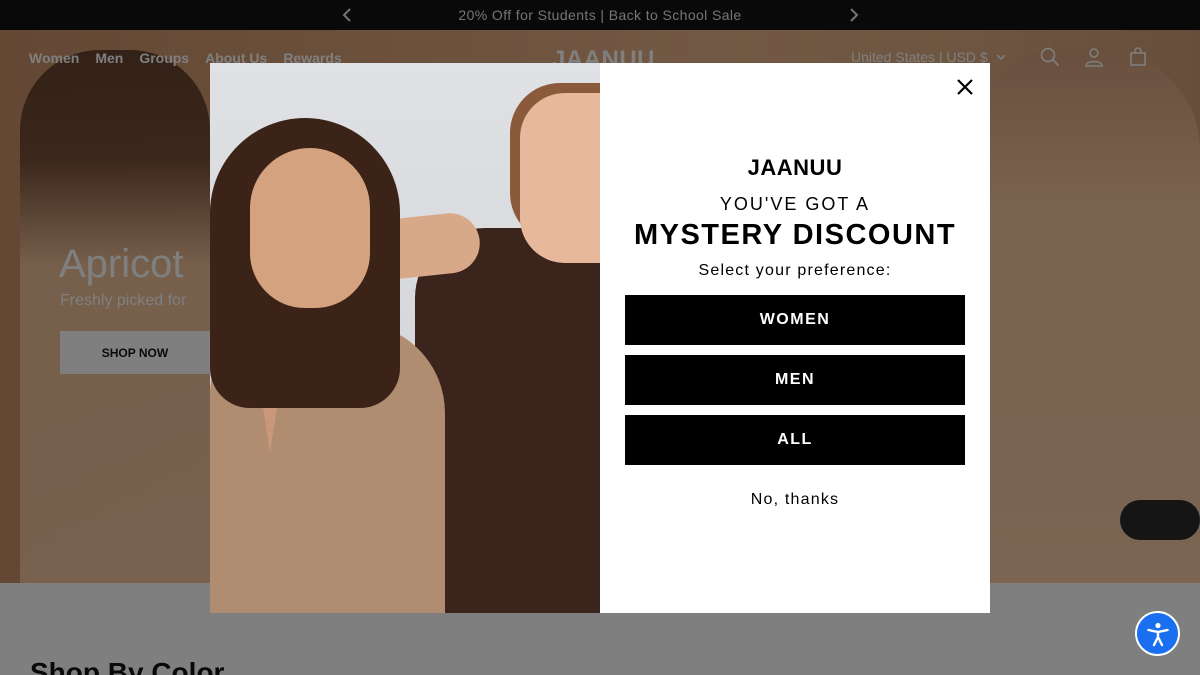 The height and width of the screenshot is (675, 1200). What do you see at coordinates (795, 500) in the screenshot?
I see `no-thanks-link: No, thanks` at bounding box center [795, 500].